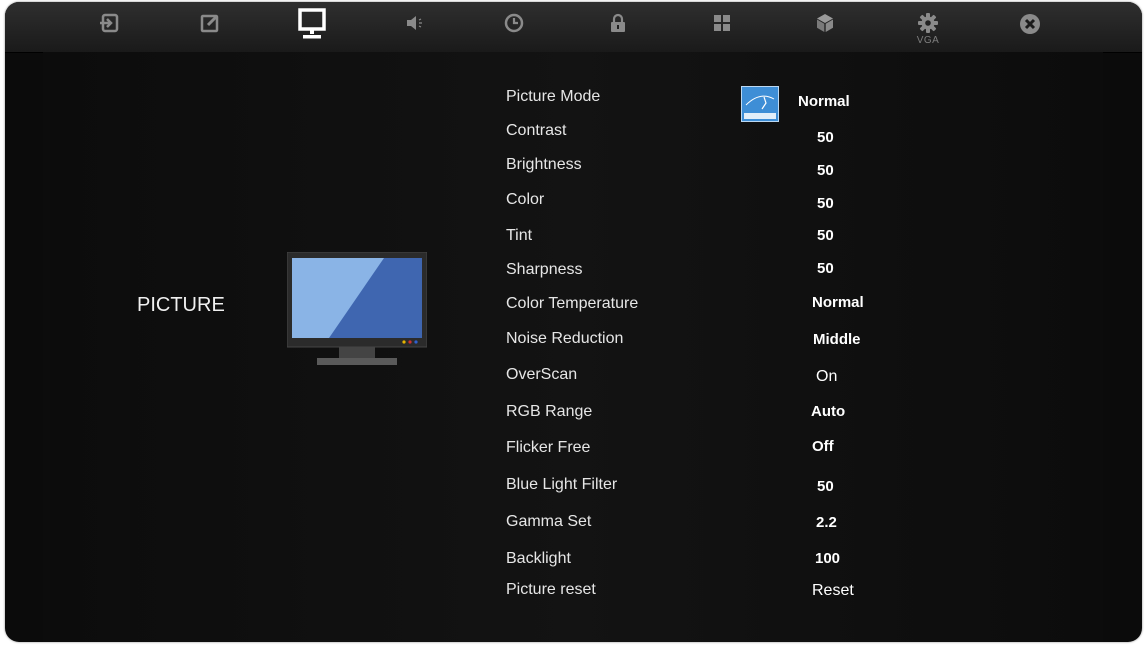  I want to click on energy-star-logo, so click(760, 104).